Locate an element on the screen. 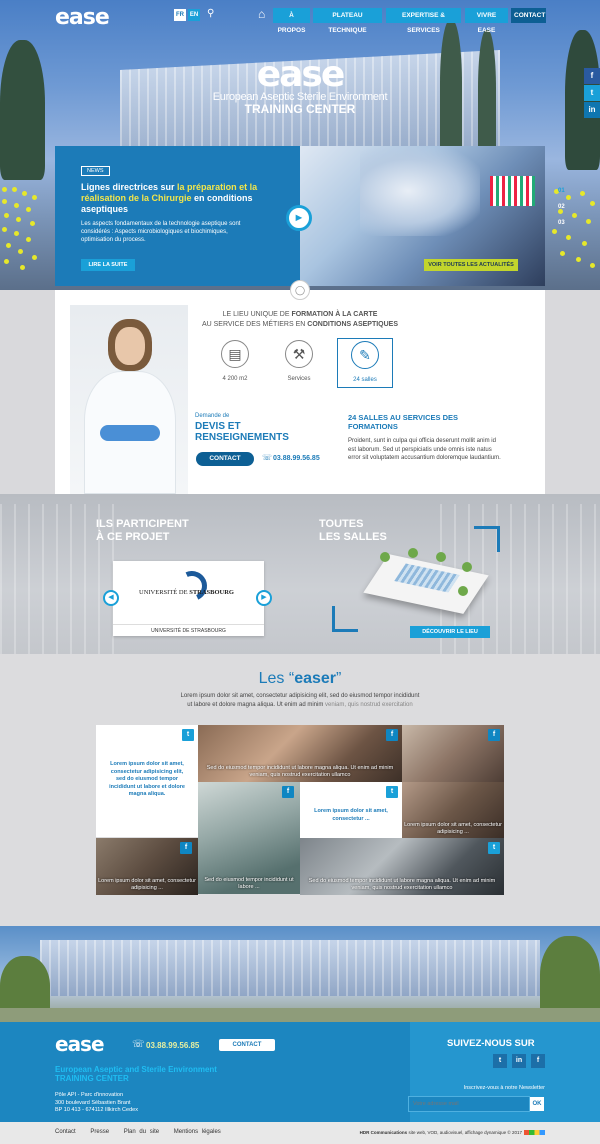 The image size is (600, 1144). frame-corner is located at coordinates (345, 619).